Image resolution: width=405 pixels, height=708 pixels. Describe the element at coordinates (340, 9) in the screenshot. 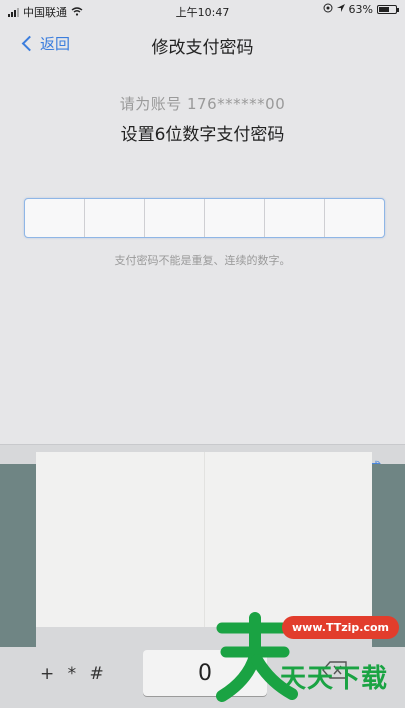

I see `location-icon` at that location.